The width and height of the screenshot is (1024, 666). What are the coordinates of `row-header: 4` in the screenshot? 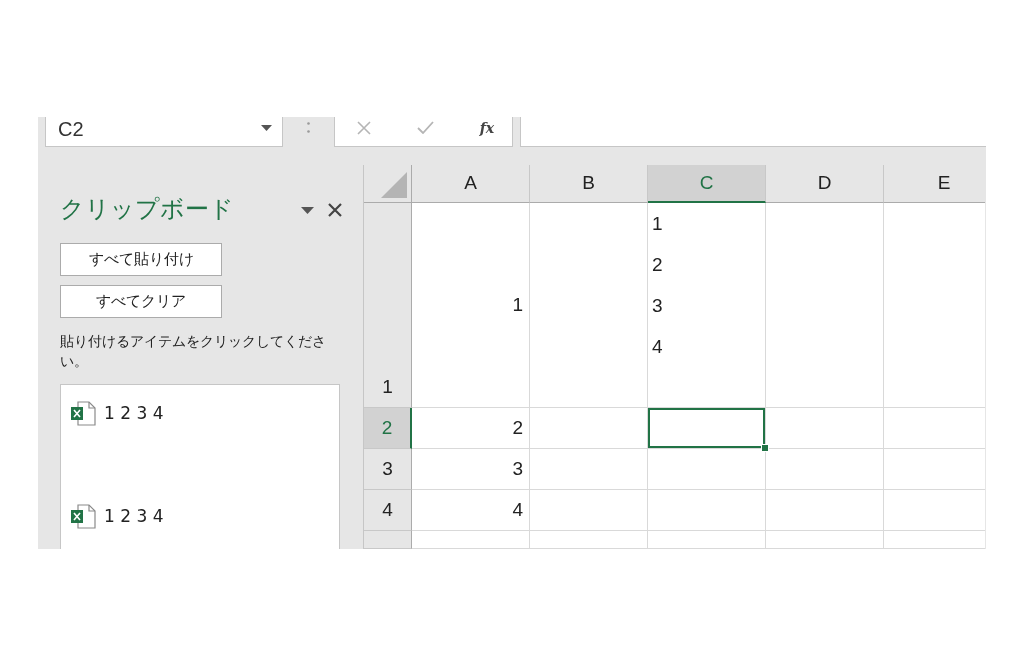 It's located at (388, 510).